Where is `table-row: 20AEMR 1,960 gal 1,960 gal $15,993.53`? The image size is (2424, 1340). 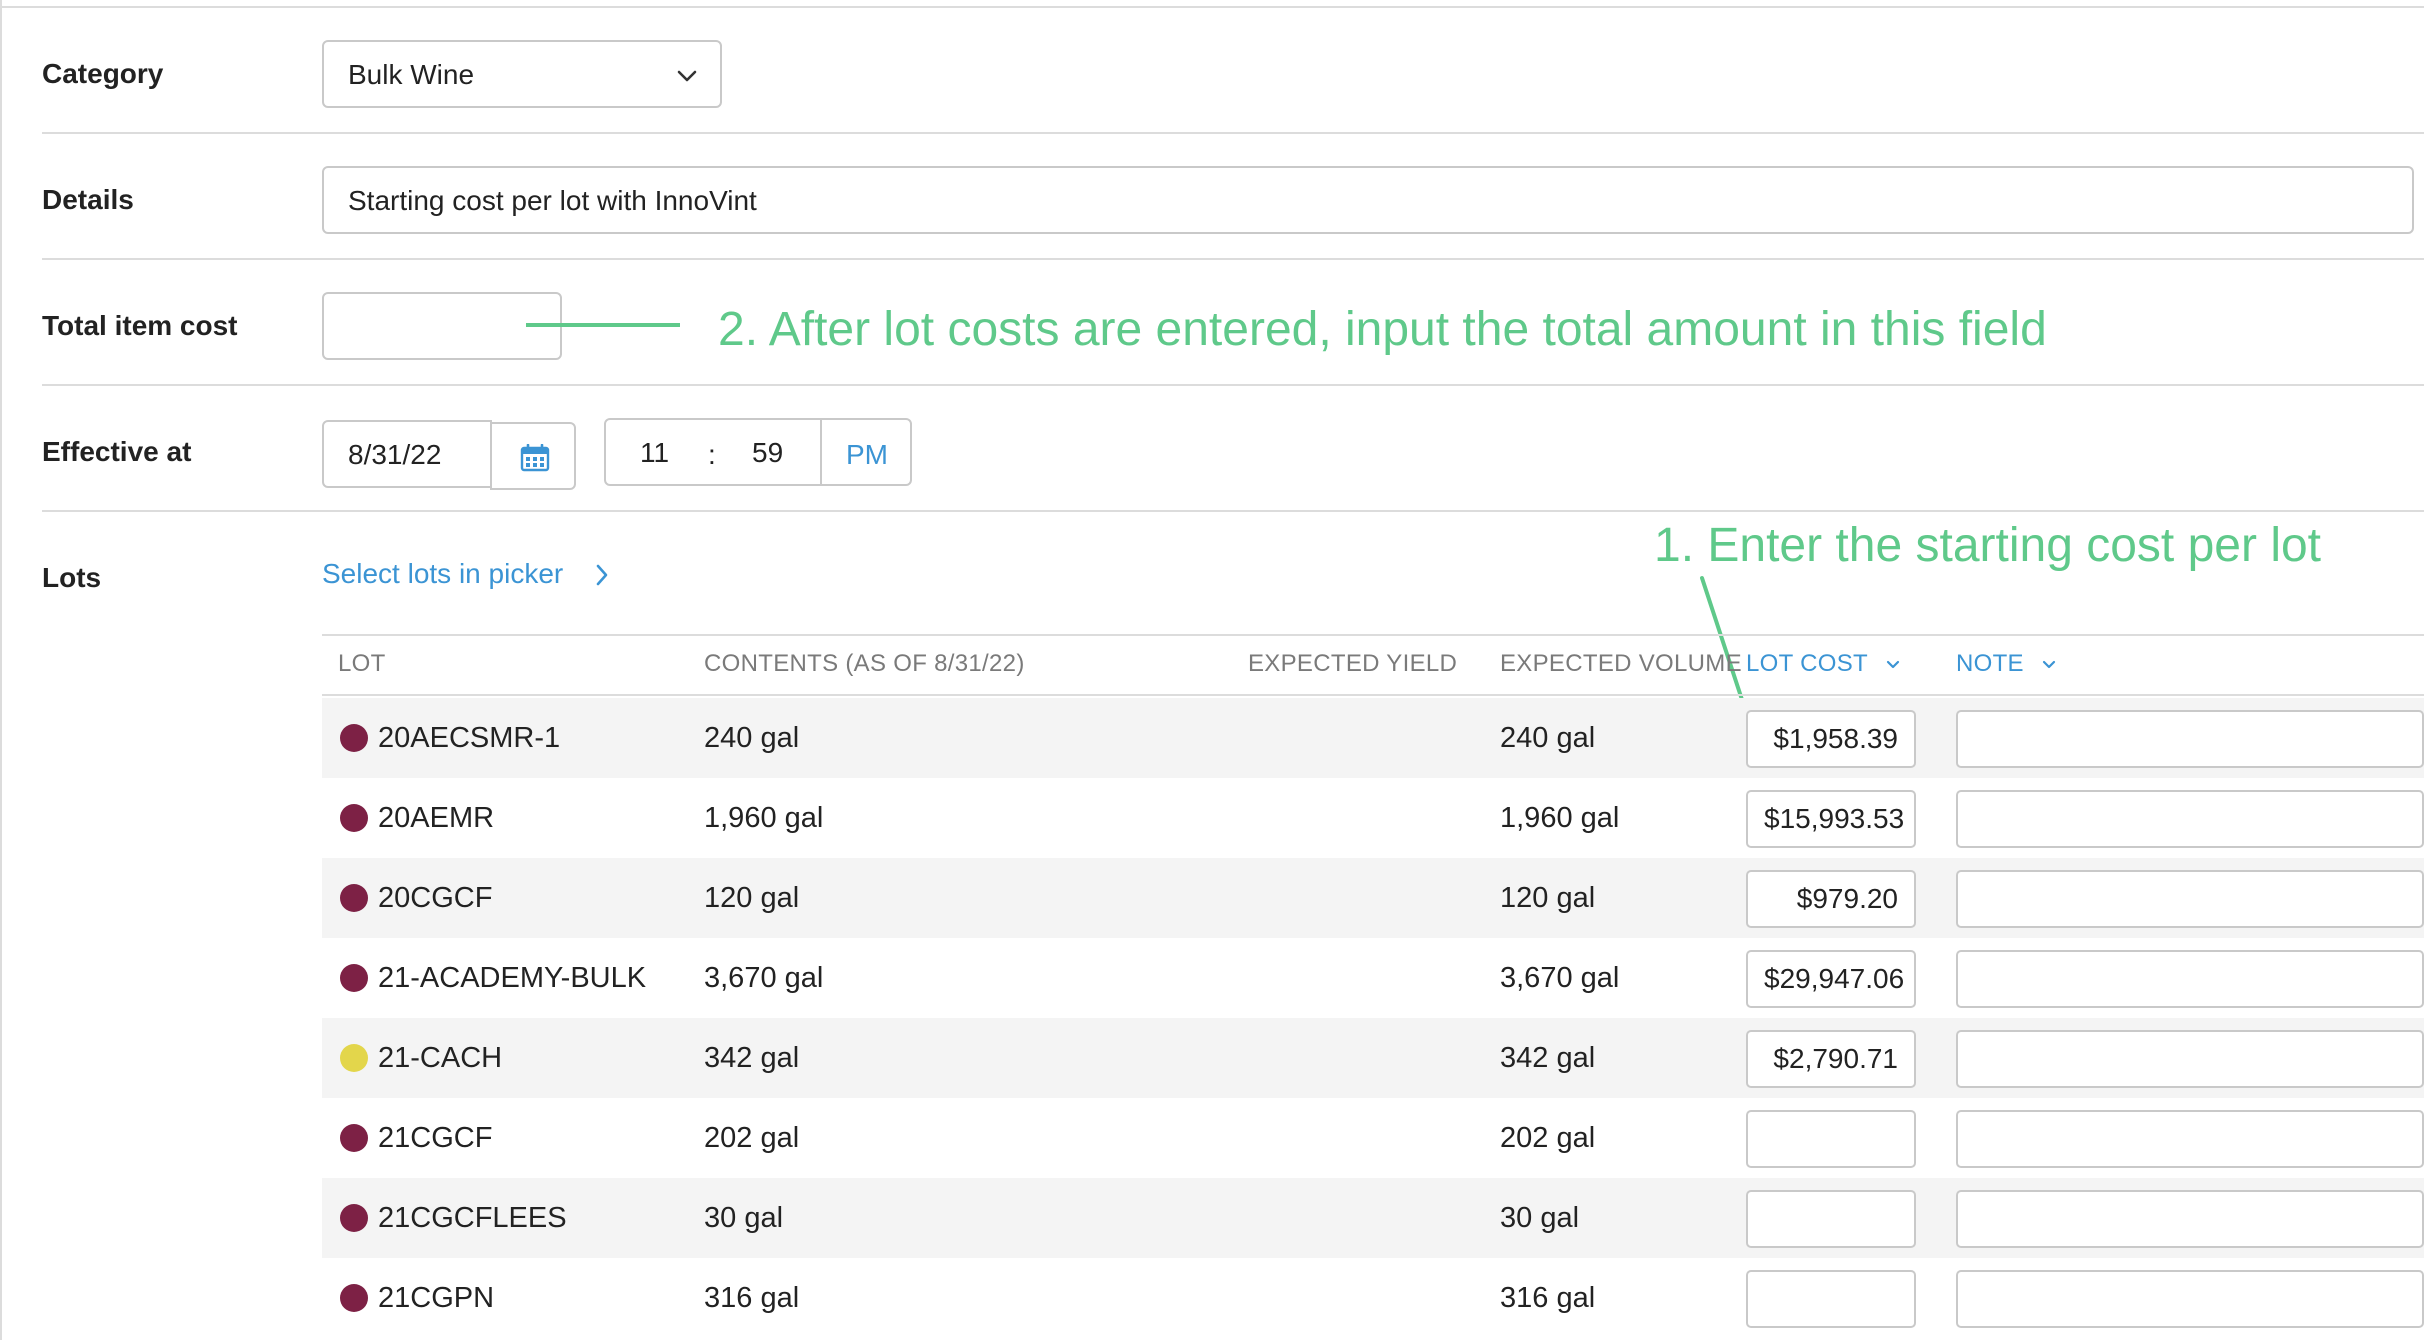
table-row: 20AEMR 1,960 gal 1,960 gal $15,993.53 is located at coordinates (1373, 818).